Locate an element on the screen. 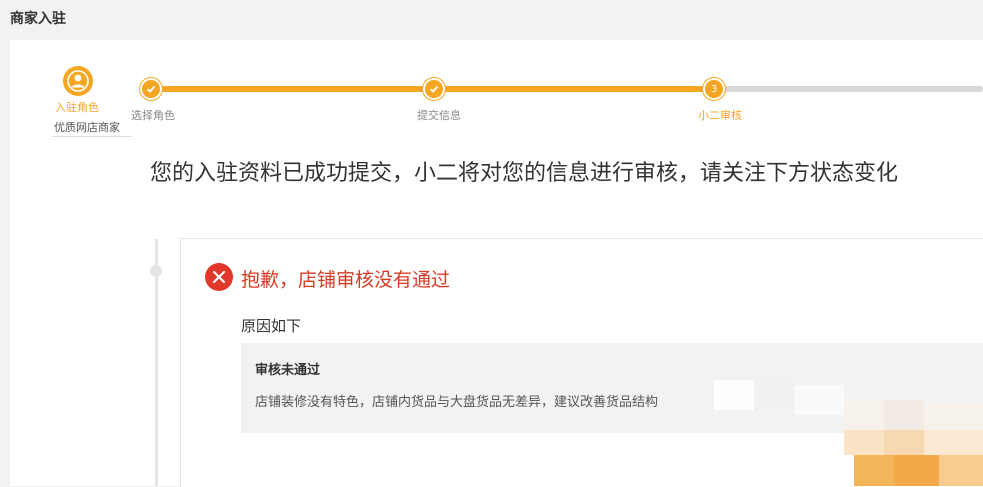 This screenshot has height=487, width=983. divider is located at coordinates (92, 136).